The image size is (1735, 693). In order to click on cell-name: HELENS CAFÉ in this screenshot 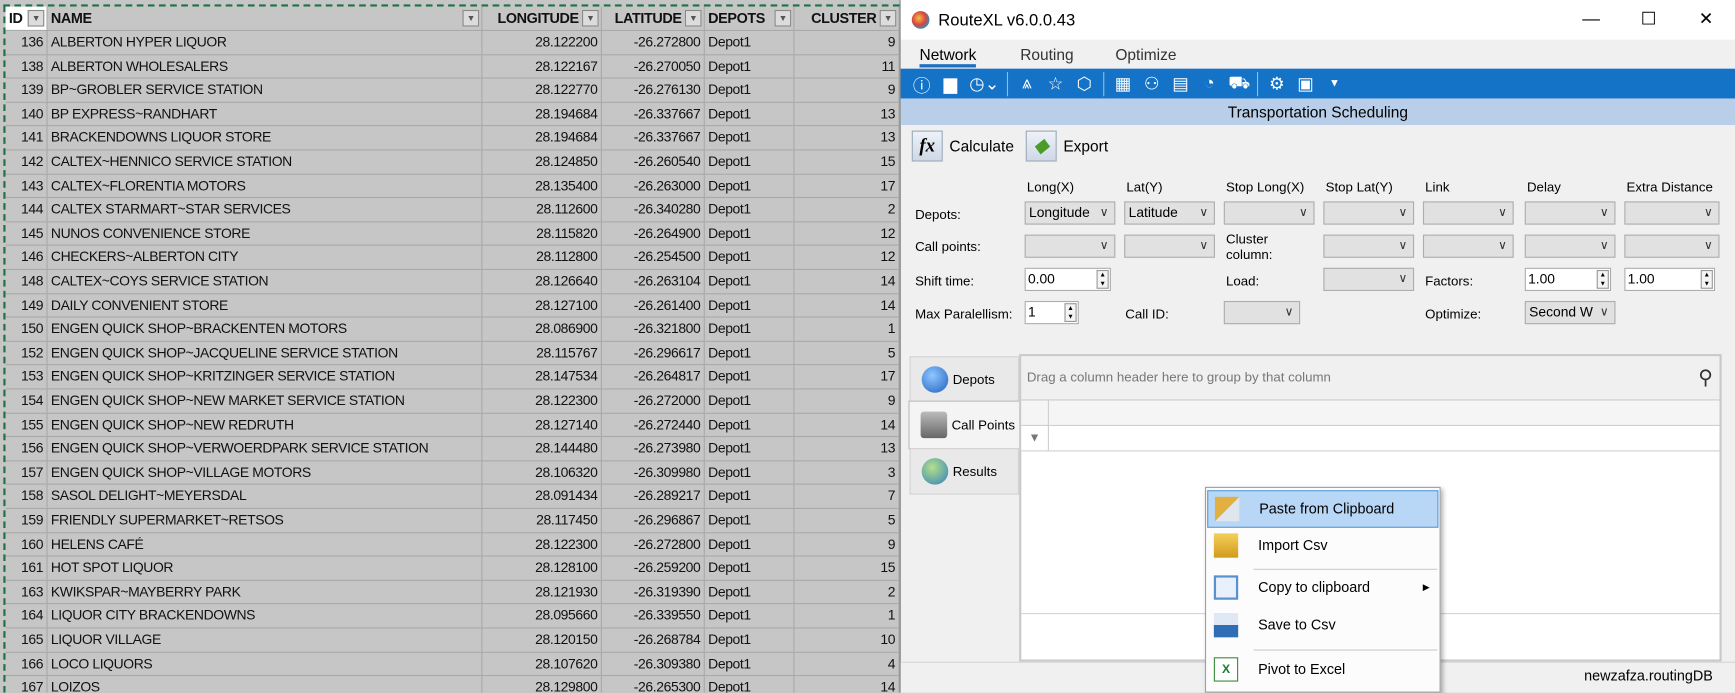, I will do `click(265, 544)`.